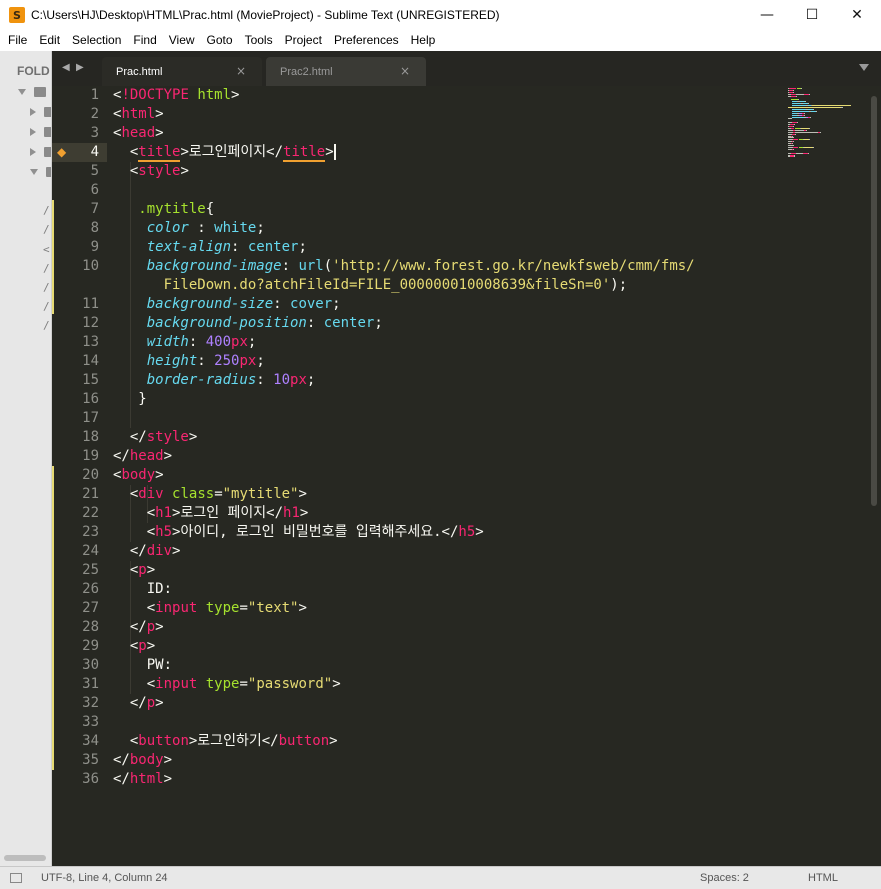 The height and width of the screenshot is (889, 881). I want to click on code-token: background-position, so click(226, 323).